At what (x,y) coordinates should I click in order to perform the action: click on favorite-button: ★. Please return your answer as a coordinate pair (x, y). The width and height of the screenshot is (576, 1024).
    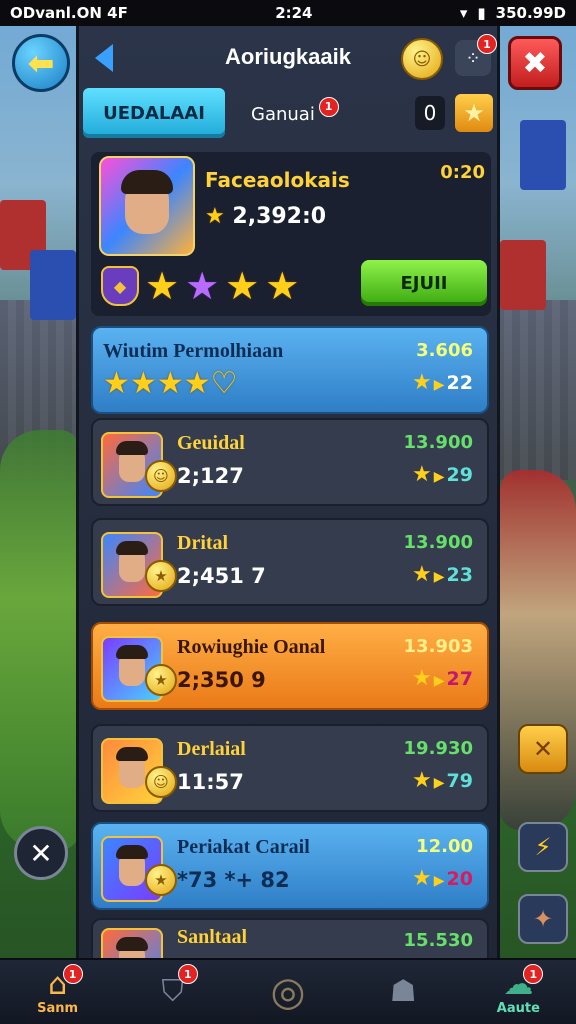
    Looking at the image, I should click on (474, 113).